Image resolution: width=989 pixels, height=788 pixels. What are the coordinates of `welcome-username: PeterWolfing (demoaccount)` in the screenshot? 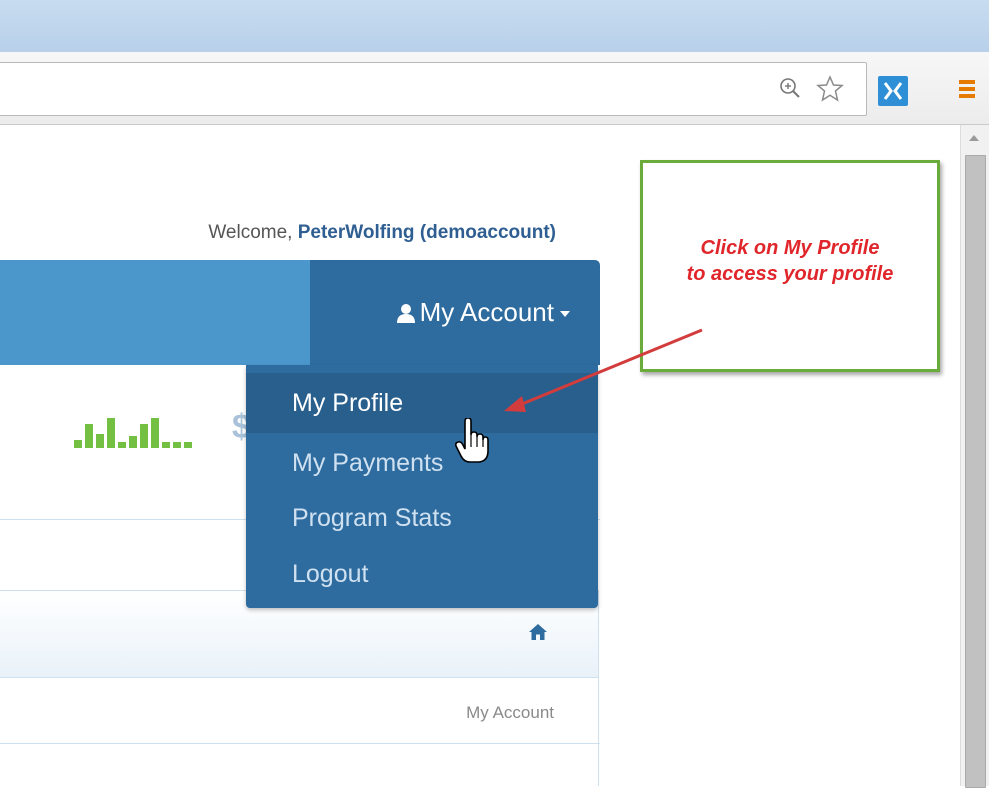 It's located at (426, 232).